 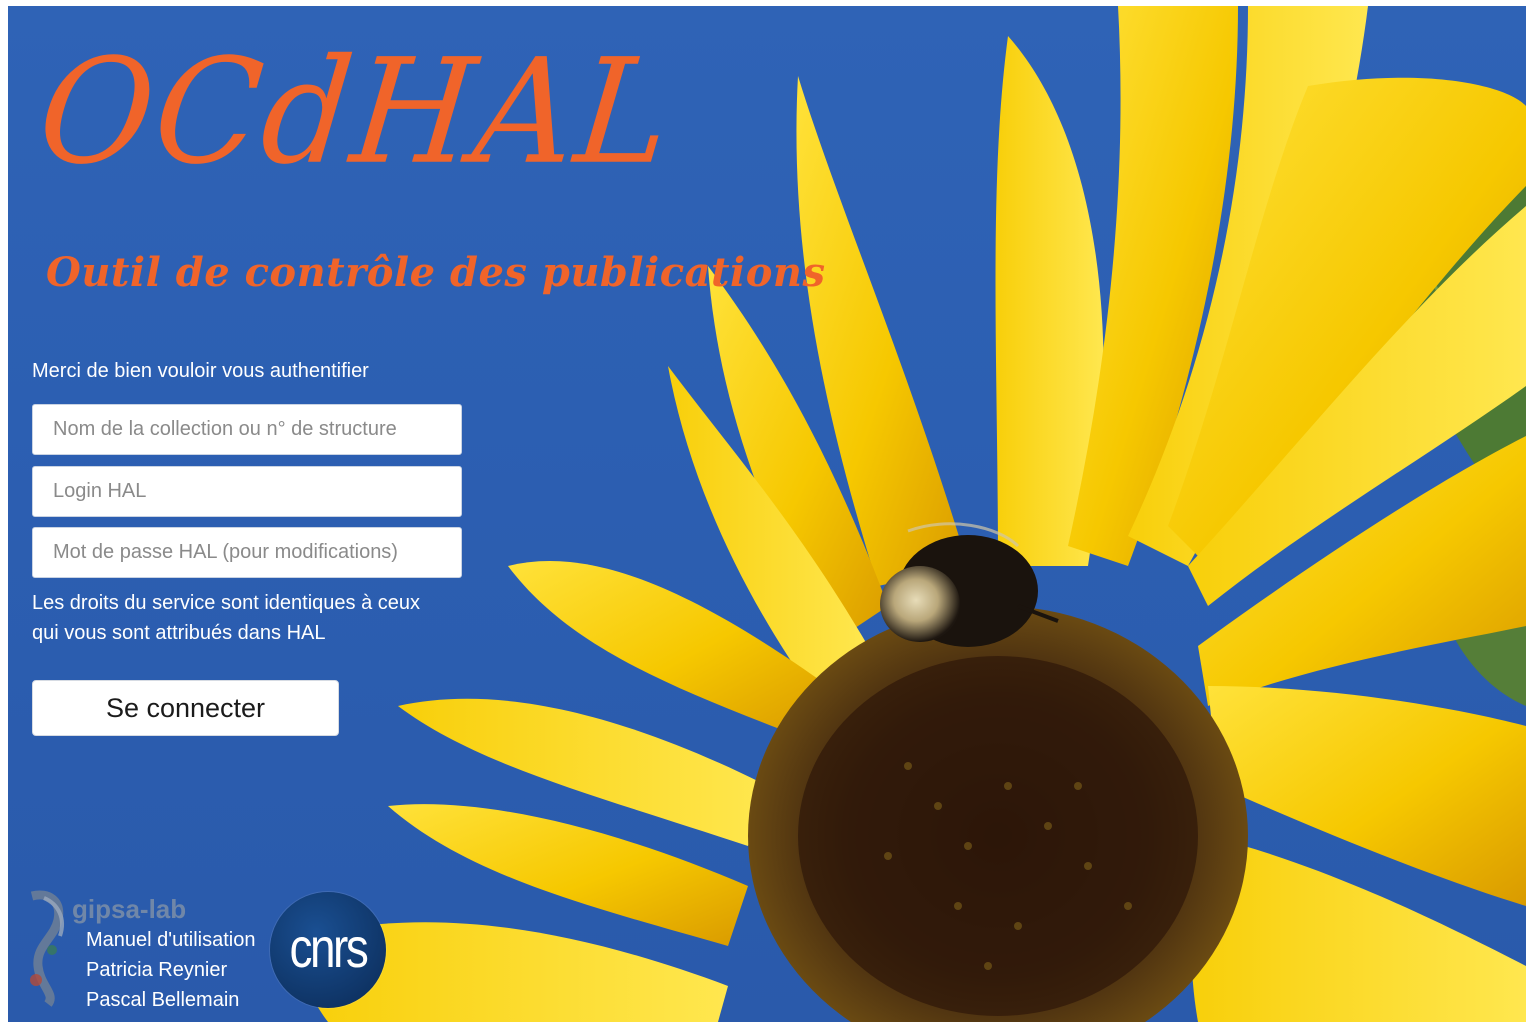 What do you see at coordinates (200, 371) in the screenshot?
I see `authentication-prompt: Merci de bien vouloir vous authentifier` at bounding box center [200, 371].